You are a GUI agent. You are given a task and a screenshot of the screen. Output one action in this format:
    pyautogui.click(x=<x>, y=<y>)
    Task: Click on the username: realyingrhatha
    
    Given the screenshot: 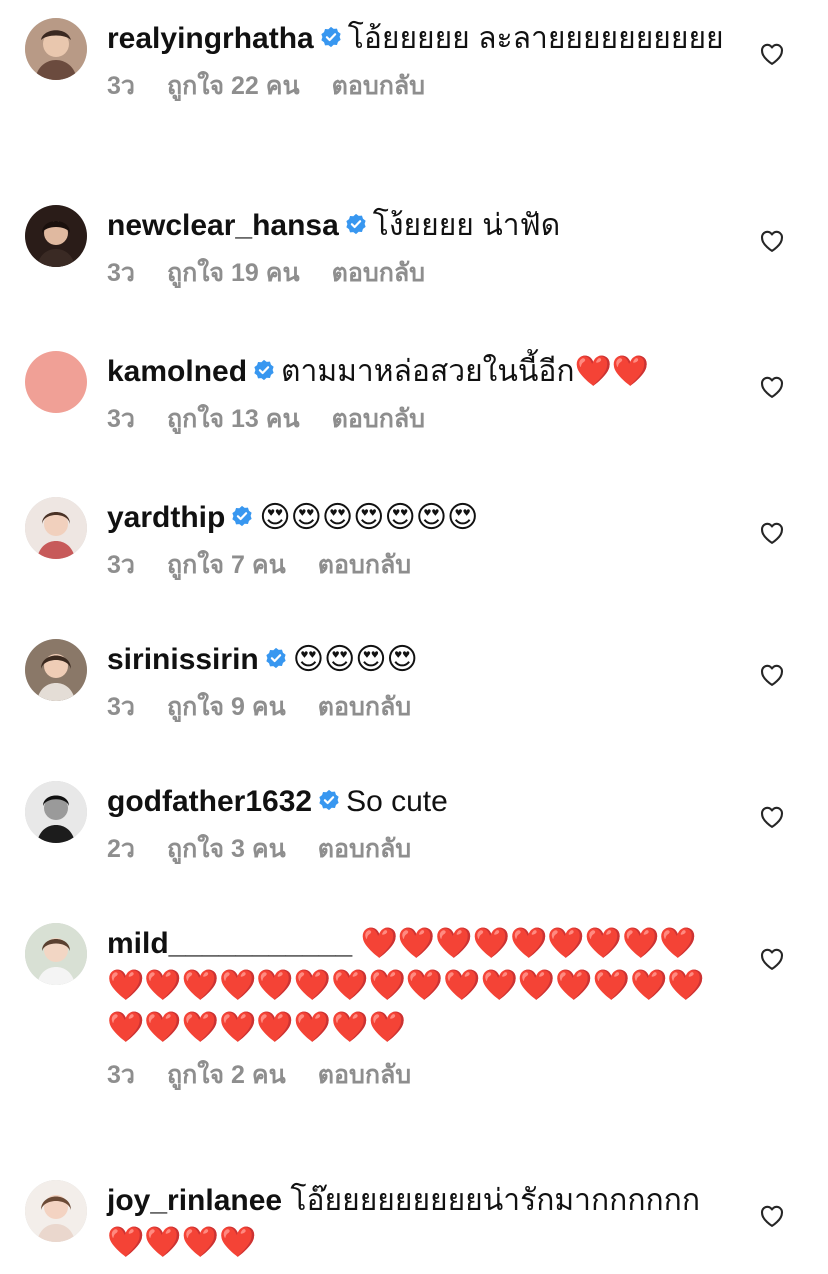 What is the action you would take?
    pyautogui.click(x=210, y=38)
    